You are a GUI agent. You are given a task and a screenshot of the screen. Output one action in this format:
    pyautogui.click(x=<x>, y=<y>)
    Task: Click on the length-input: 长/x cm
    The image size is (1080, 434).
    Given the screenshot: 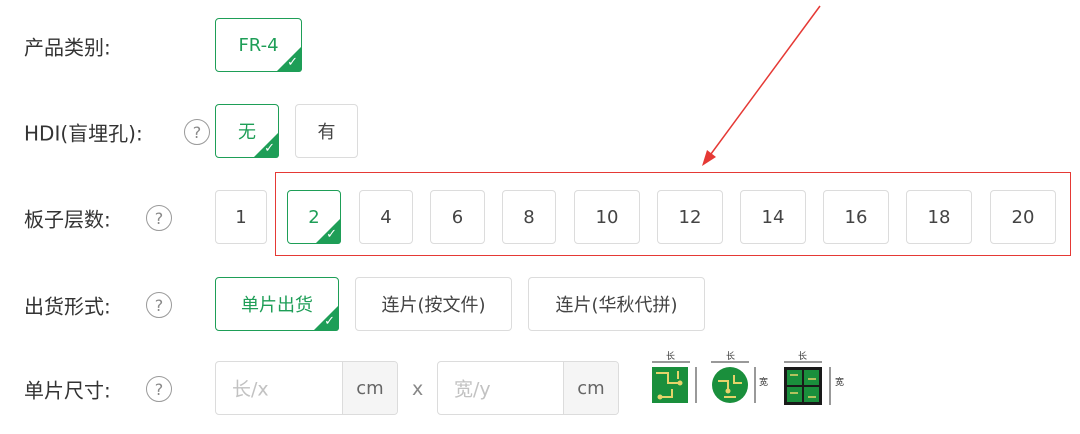 What is the action you would take?
    pyautogui.click(x=306, y=388)
    